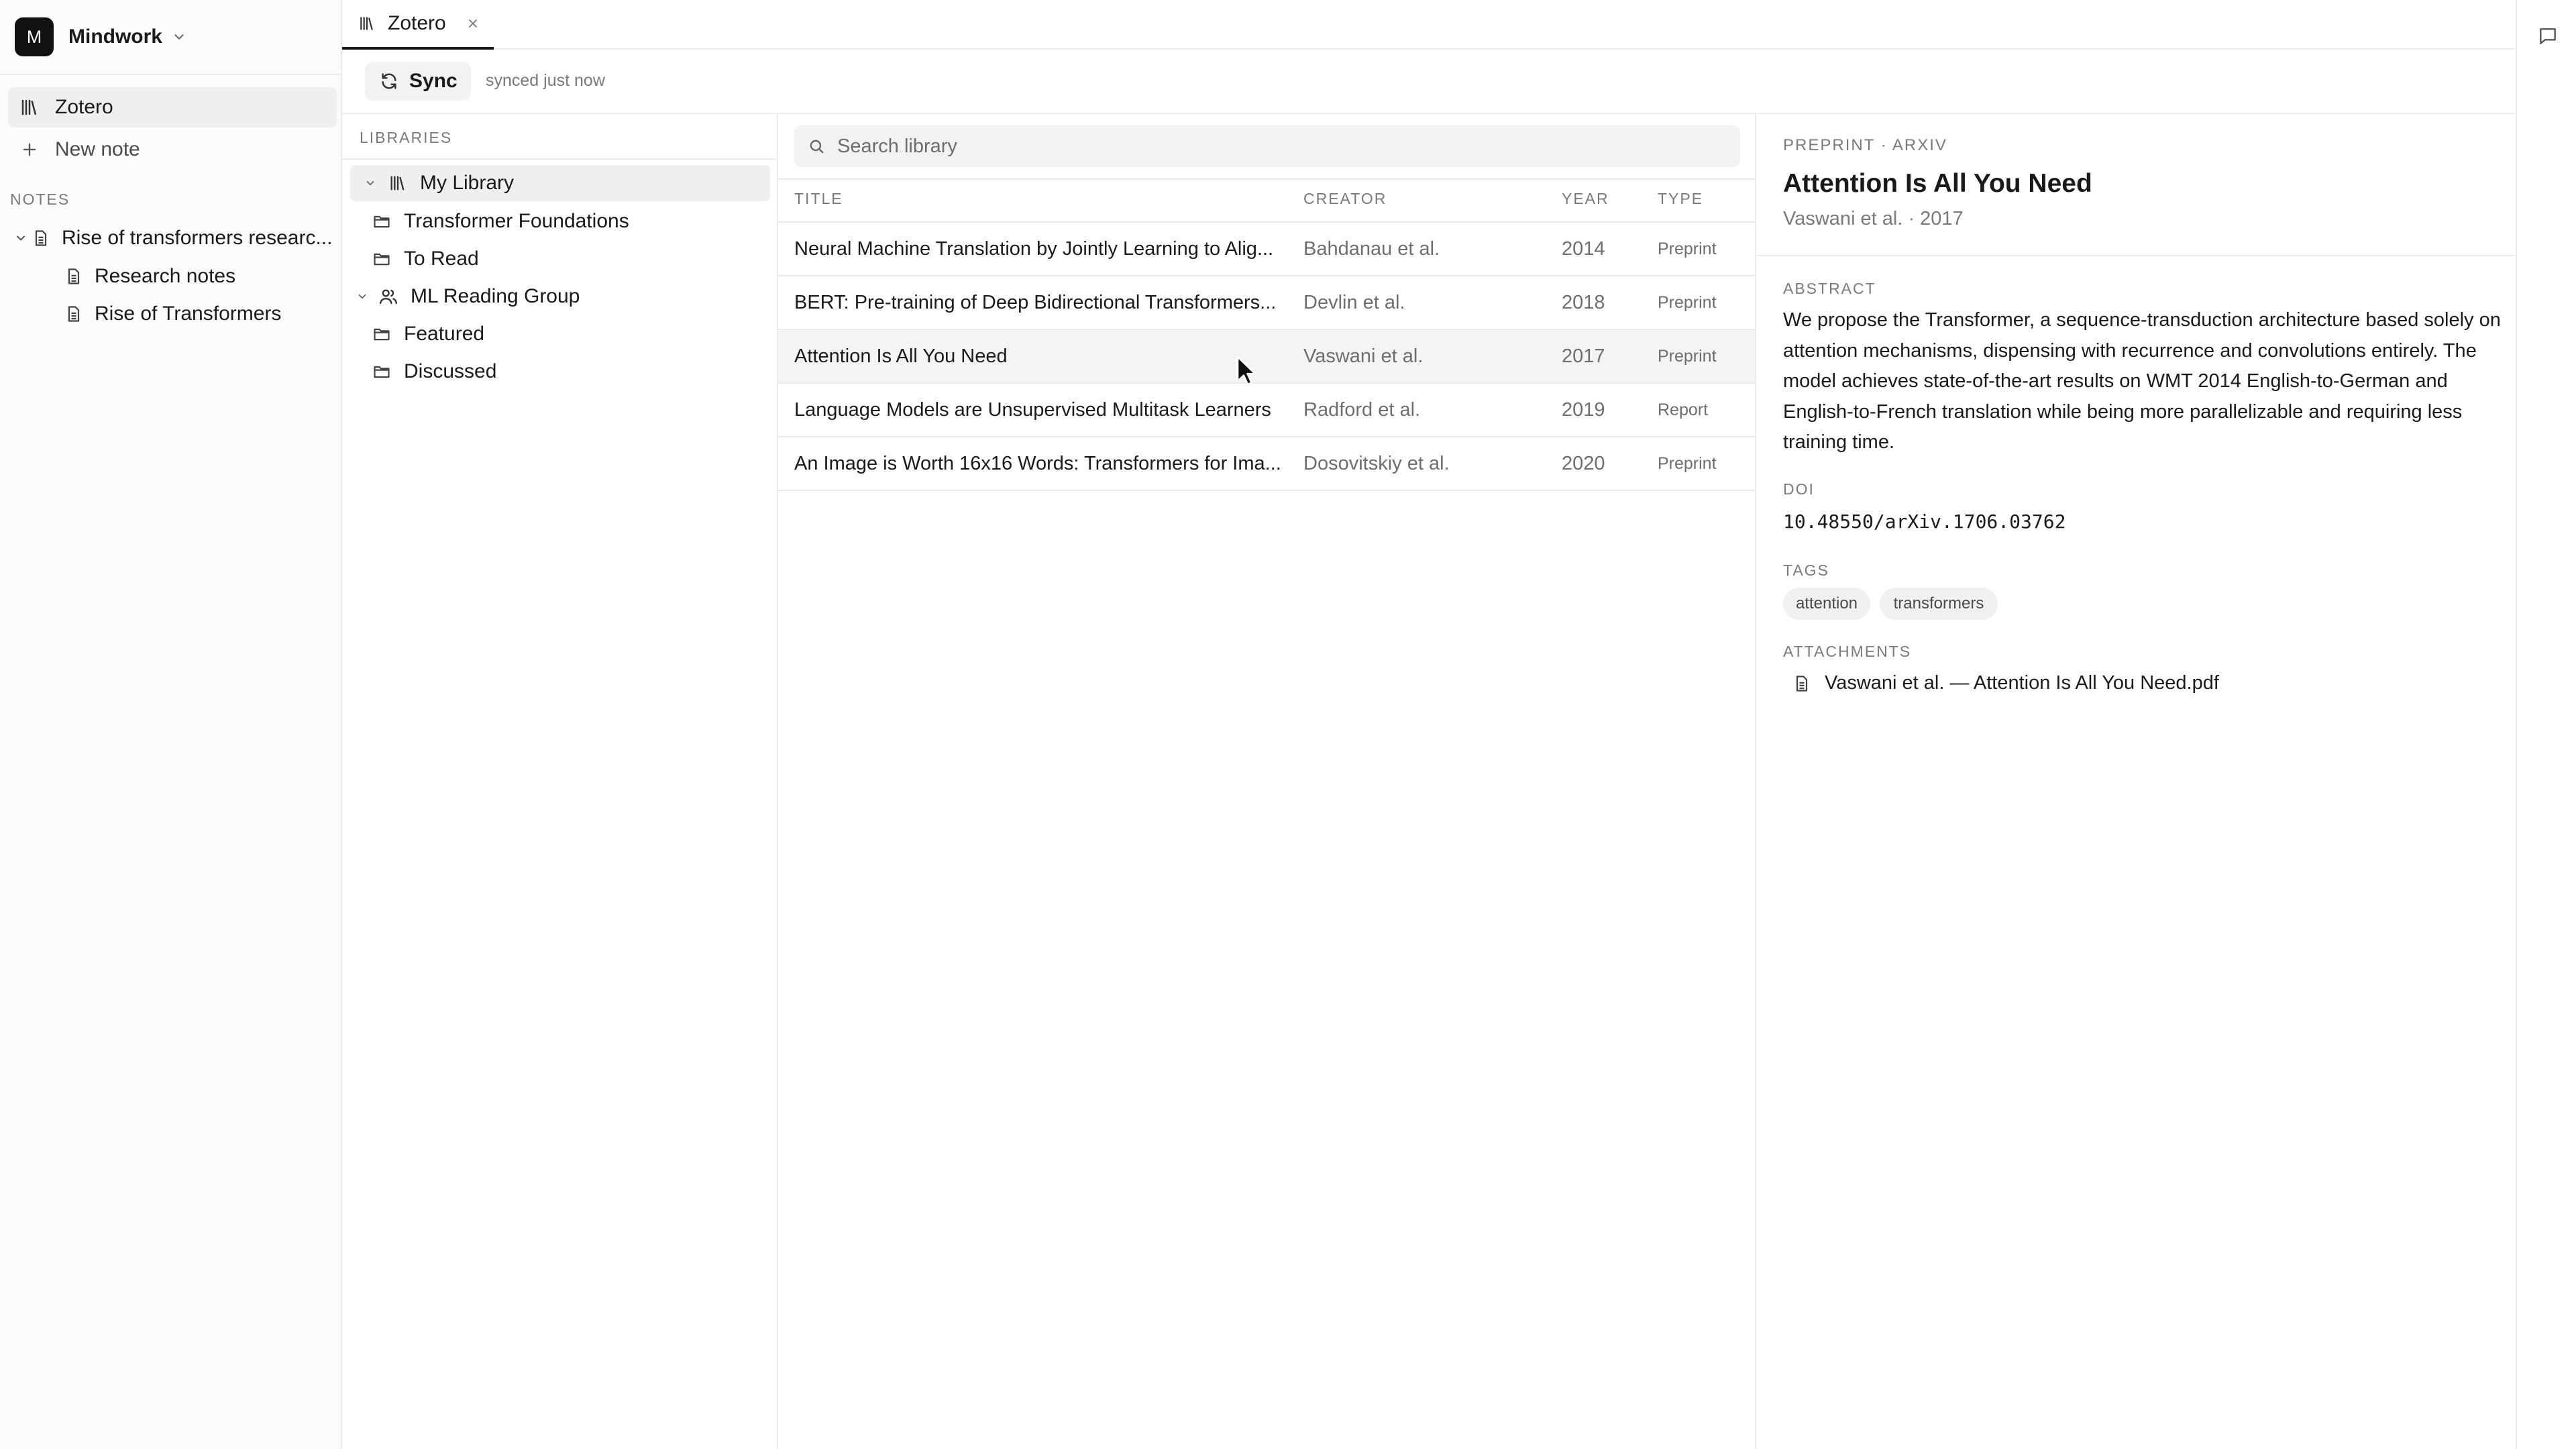  I want to click on mouse-cursor-icon, so click(1247, 371).